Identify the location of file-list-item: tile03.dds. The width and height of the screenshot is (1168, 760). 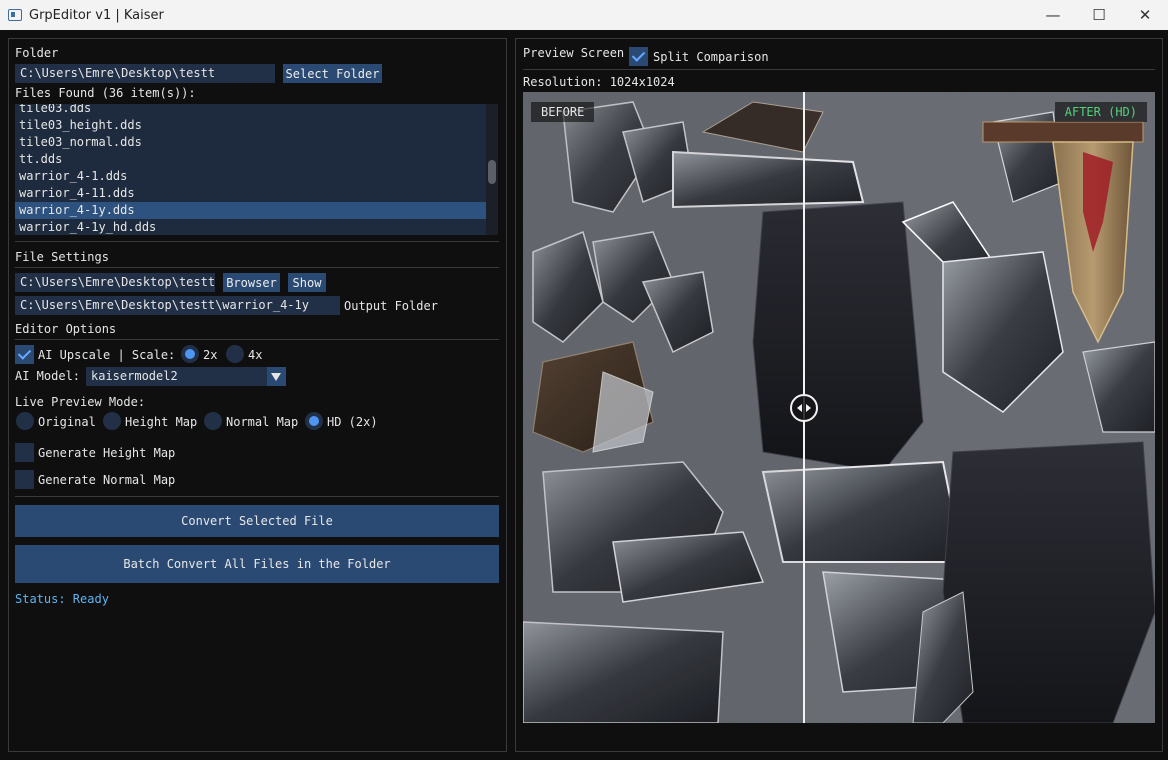
(250, 110).